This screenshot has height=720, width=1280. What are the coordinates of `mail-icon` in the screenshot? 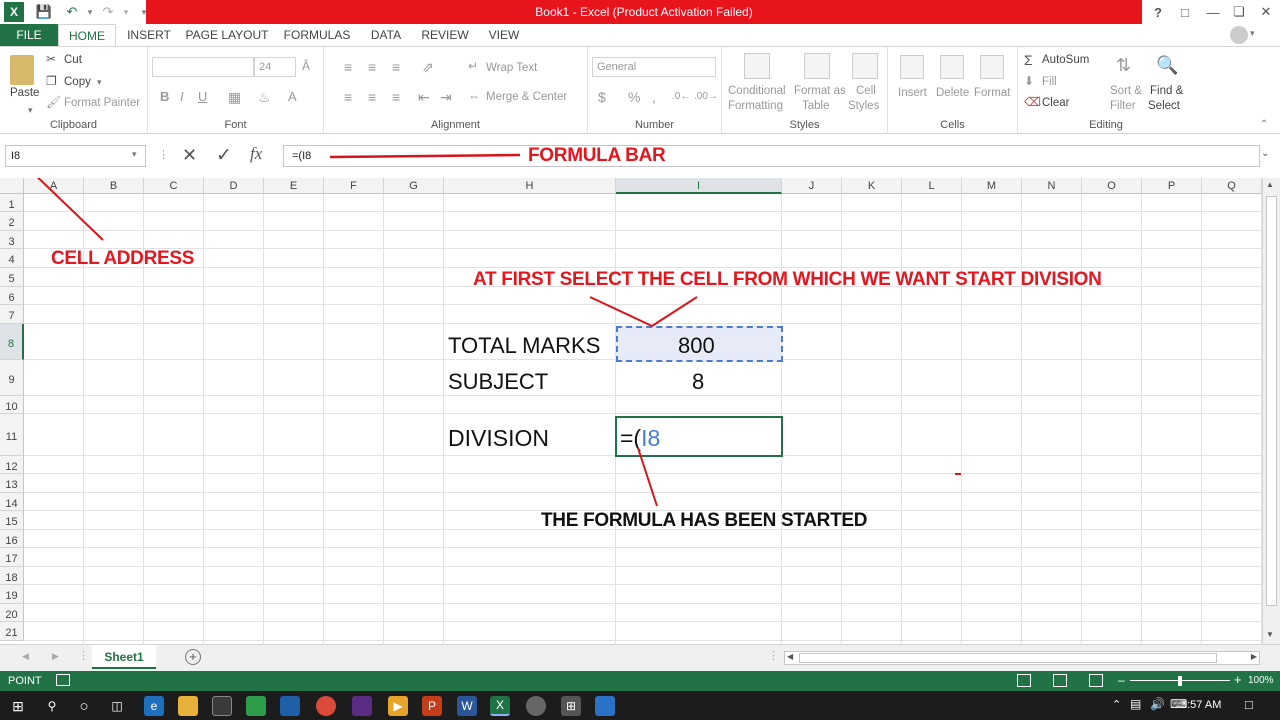 It's located at (290, 706).